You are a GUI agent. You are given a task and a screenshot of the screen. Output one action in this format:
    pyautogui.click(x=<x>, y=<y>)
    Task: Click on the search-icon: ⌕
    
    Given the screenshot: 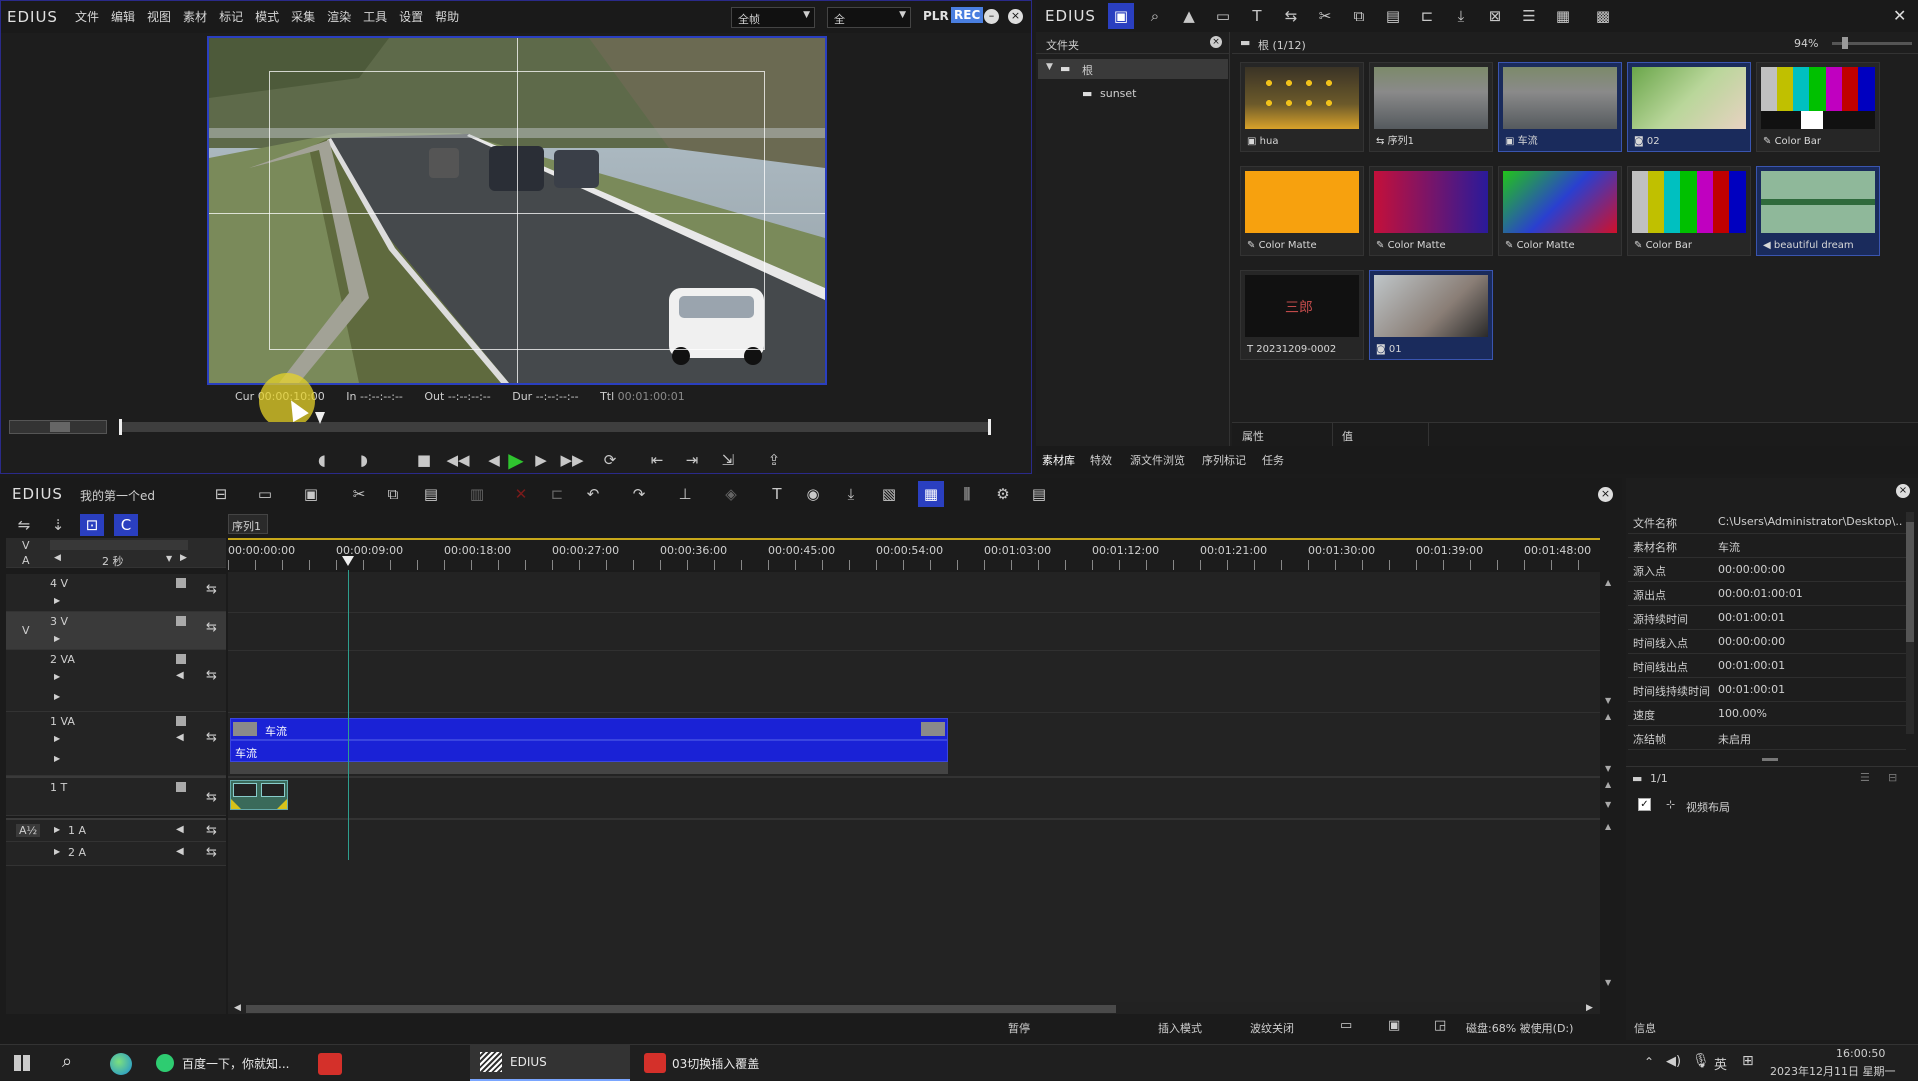 What is the action you would take?
    pyautogui.click(x=1155, y=16)
    